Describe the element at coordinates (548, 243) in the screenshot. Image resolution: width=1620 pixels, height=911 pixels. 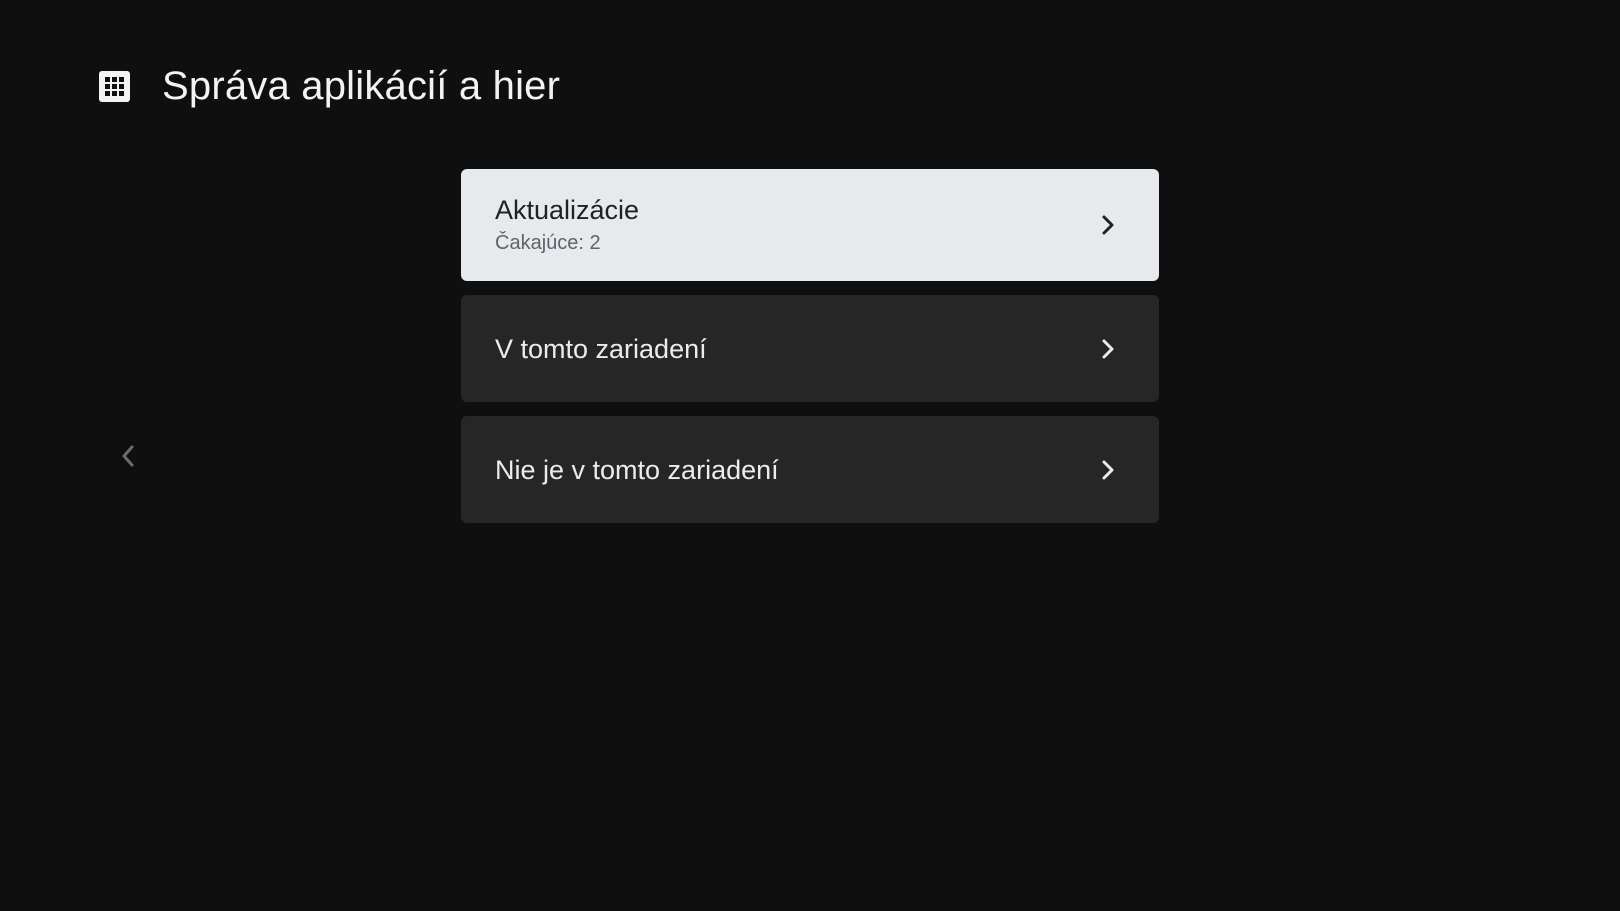
I see `menu-item-subtitle: Čakajúce: 2` at that location.